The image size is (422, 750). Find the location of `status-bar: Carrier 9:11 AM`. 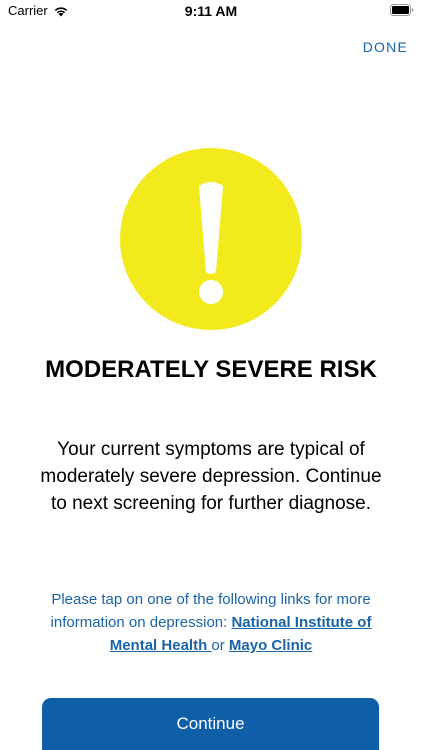

status-bar: Carrier 9:11 AM is located at coordinates (211, 12).